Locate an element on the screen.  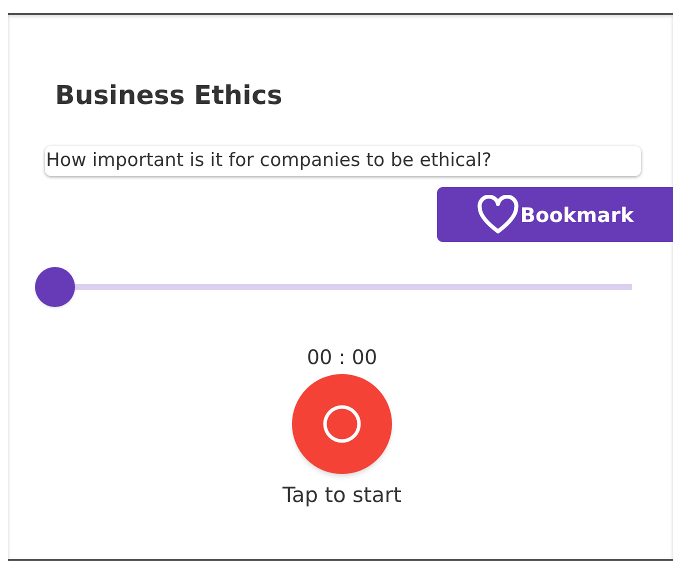
hint-text: Tap to start is located at coordinates (342, 495).